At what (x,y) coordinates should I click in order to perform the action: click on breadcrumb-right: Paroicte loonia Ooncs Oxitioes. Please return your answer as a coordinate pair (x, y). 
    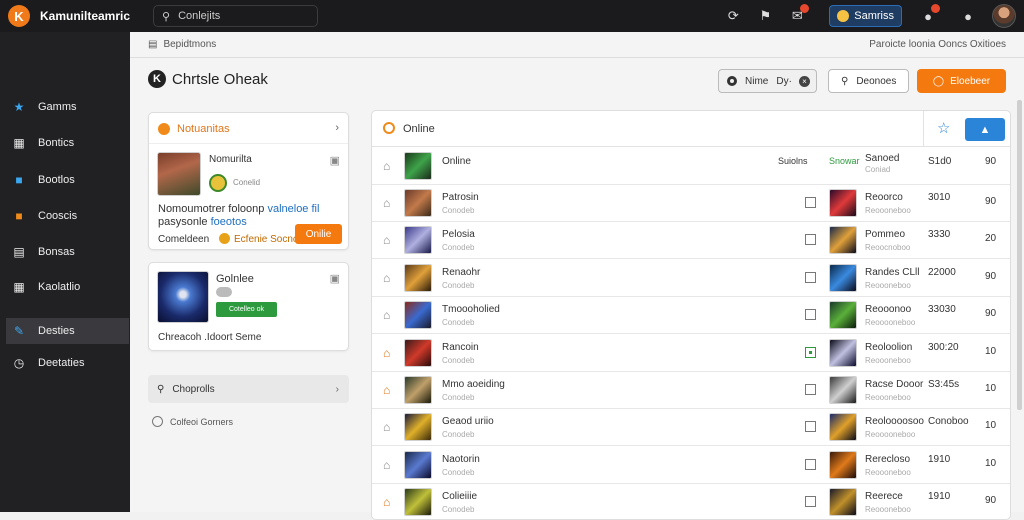
    Looking at the image, I should click on (937, 44).